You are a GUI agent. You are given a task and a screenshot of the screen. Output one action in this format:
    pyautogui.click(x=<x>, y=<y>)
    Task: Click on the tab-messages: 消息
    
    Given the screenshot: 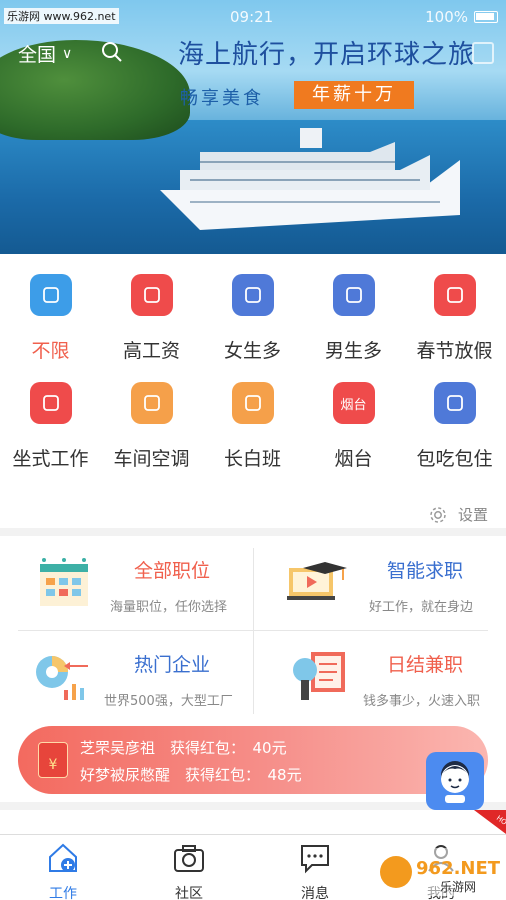 What is the action you would take?
    pyautogui.click(x=315, y=867)
    